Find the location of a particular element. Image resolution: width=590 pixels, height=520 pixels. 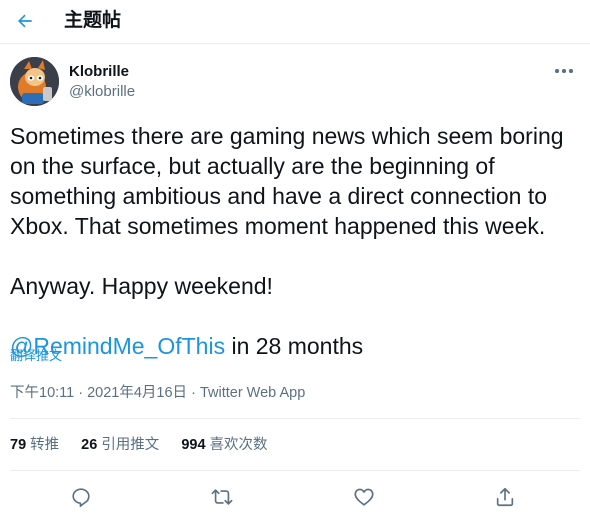

tweet-metadata: 下午10:11 · 2021年4月16日 · Twitter Web App is located at coordinates (157, 393).